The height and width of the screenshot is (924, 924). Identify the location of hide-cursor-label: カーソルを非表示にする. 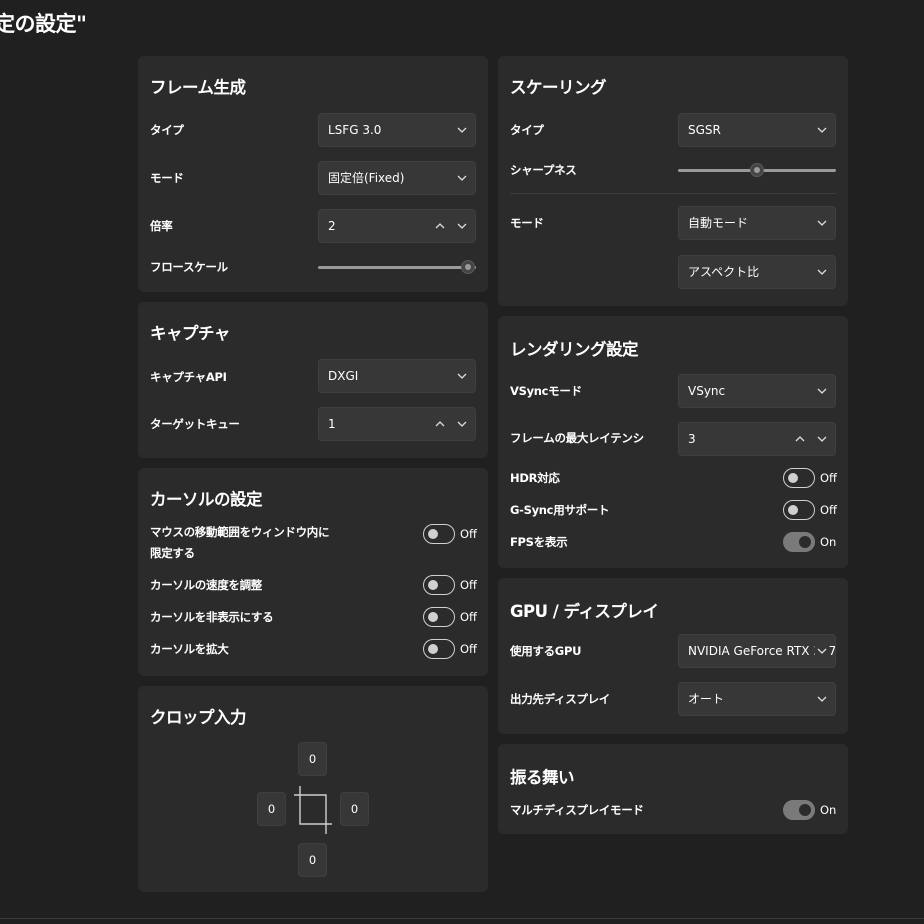
(212, 617).